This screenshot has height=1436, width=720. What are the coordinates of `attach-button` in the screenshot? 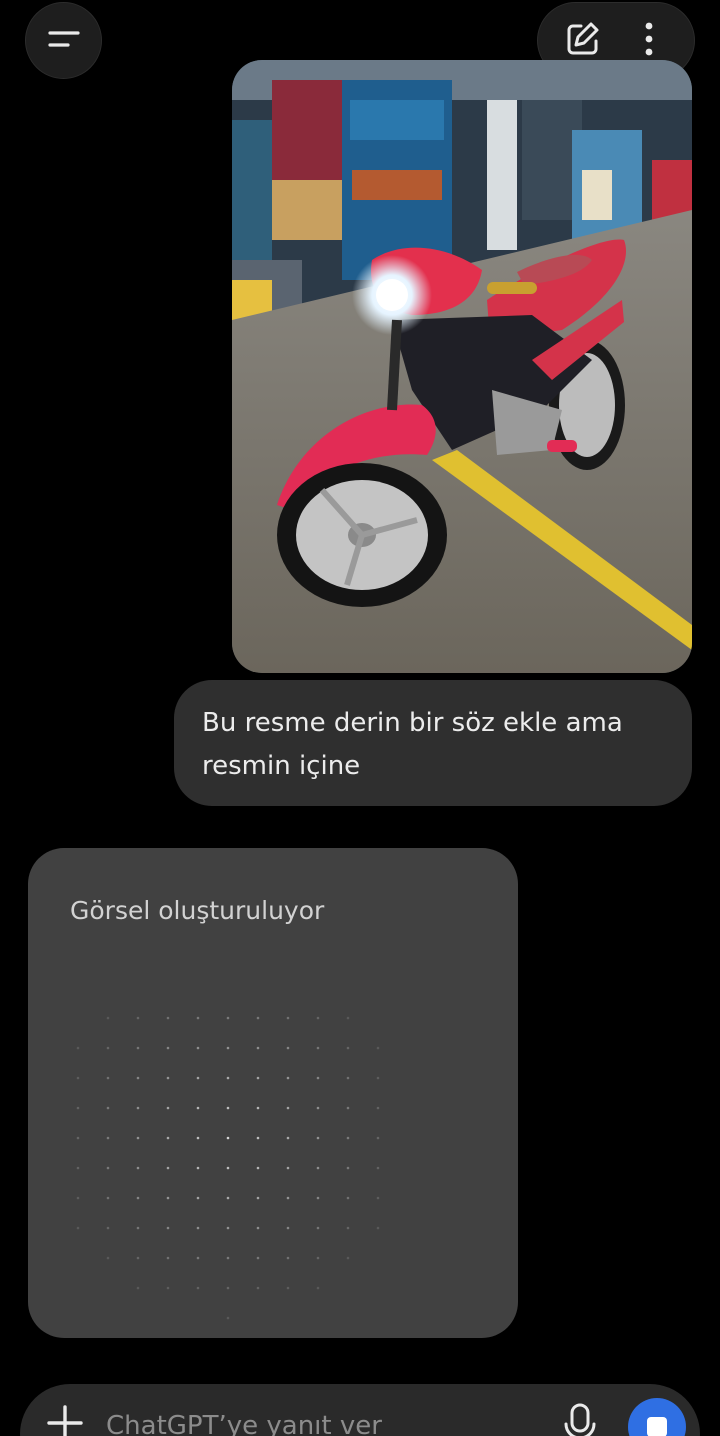 It's located at (65, 1419).